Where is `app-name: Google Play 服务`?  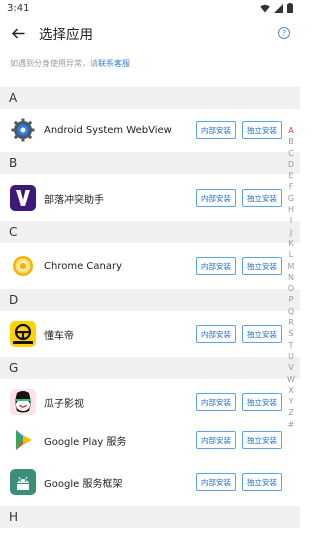 app-name: Google Play 服务 is located at coordinates (85, 442).